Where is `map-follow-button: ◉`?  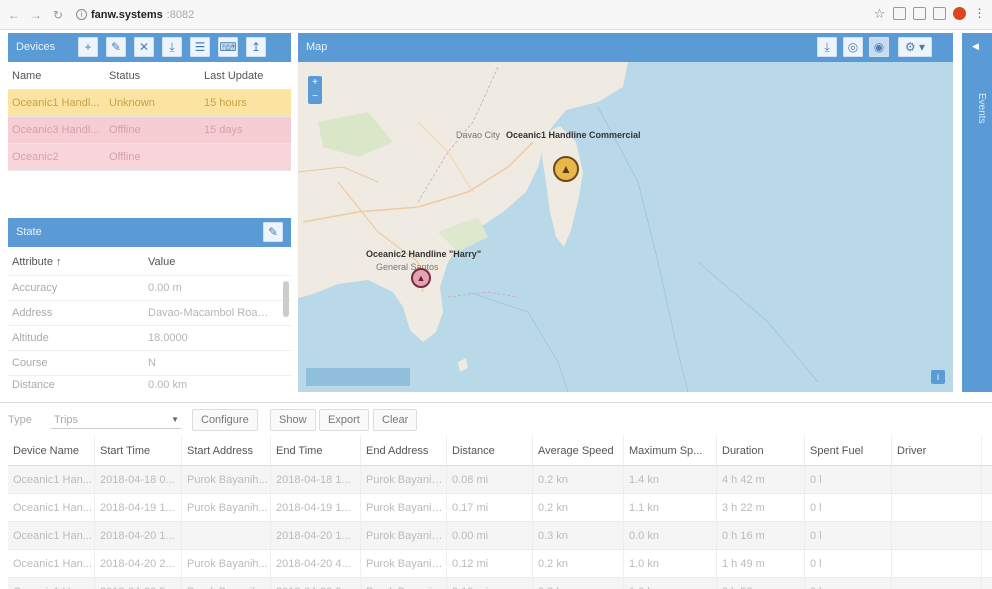 map-follow-button: ◉ is located at coordinates (879, 47).